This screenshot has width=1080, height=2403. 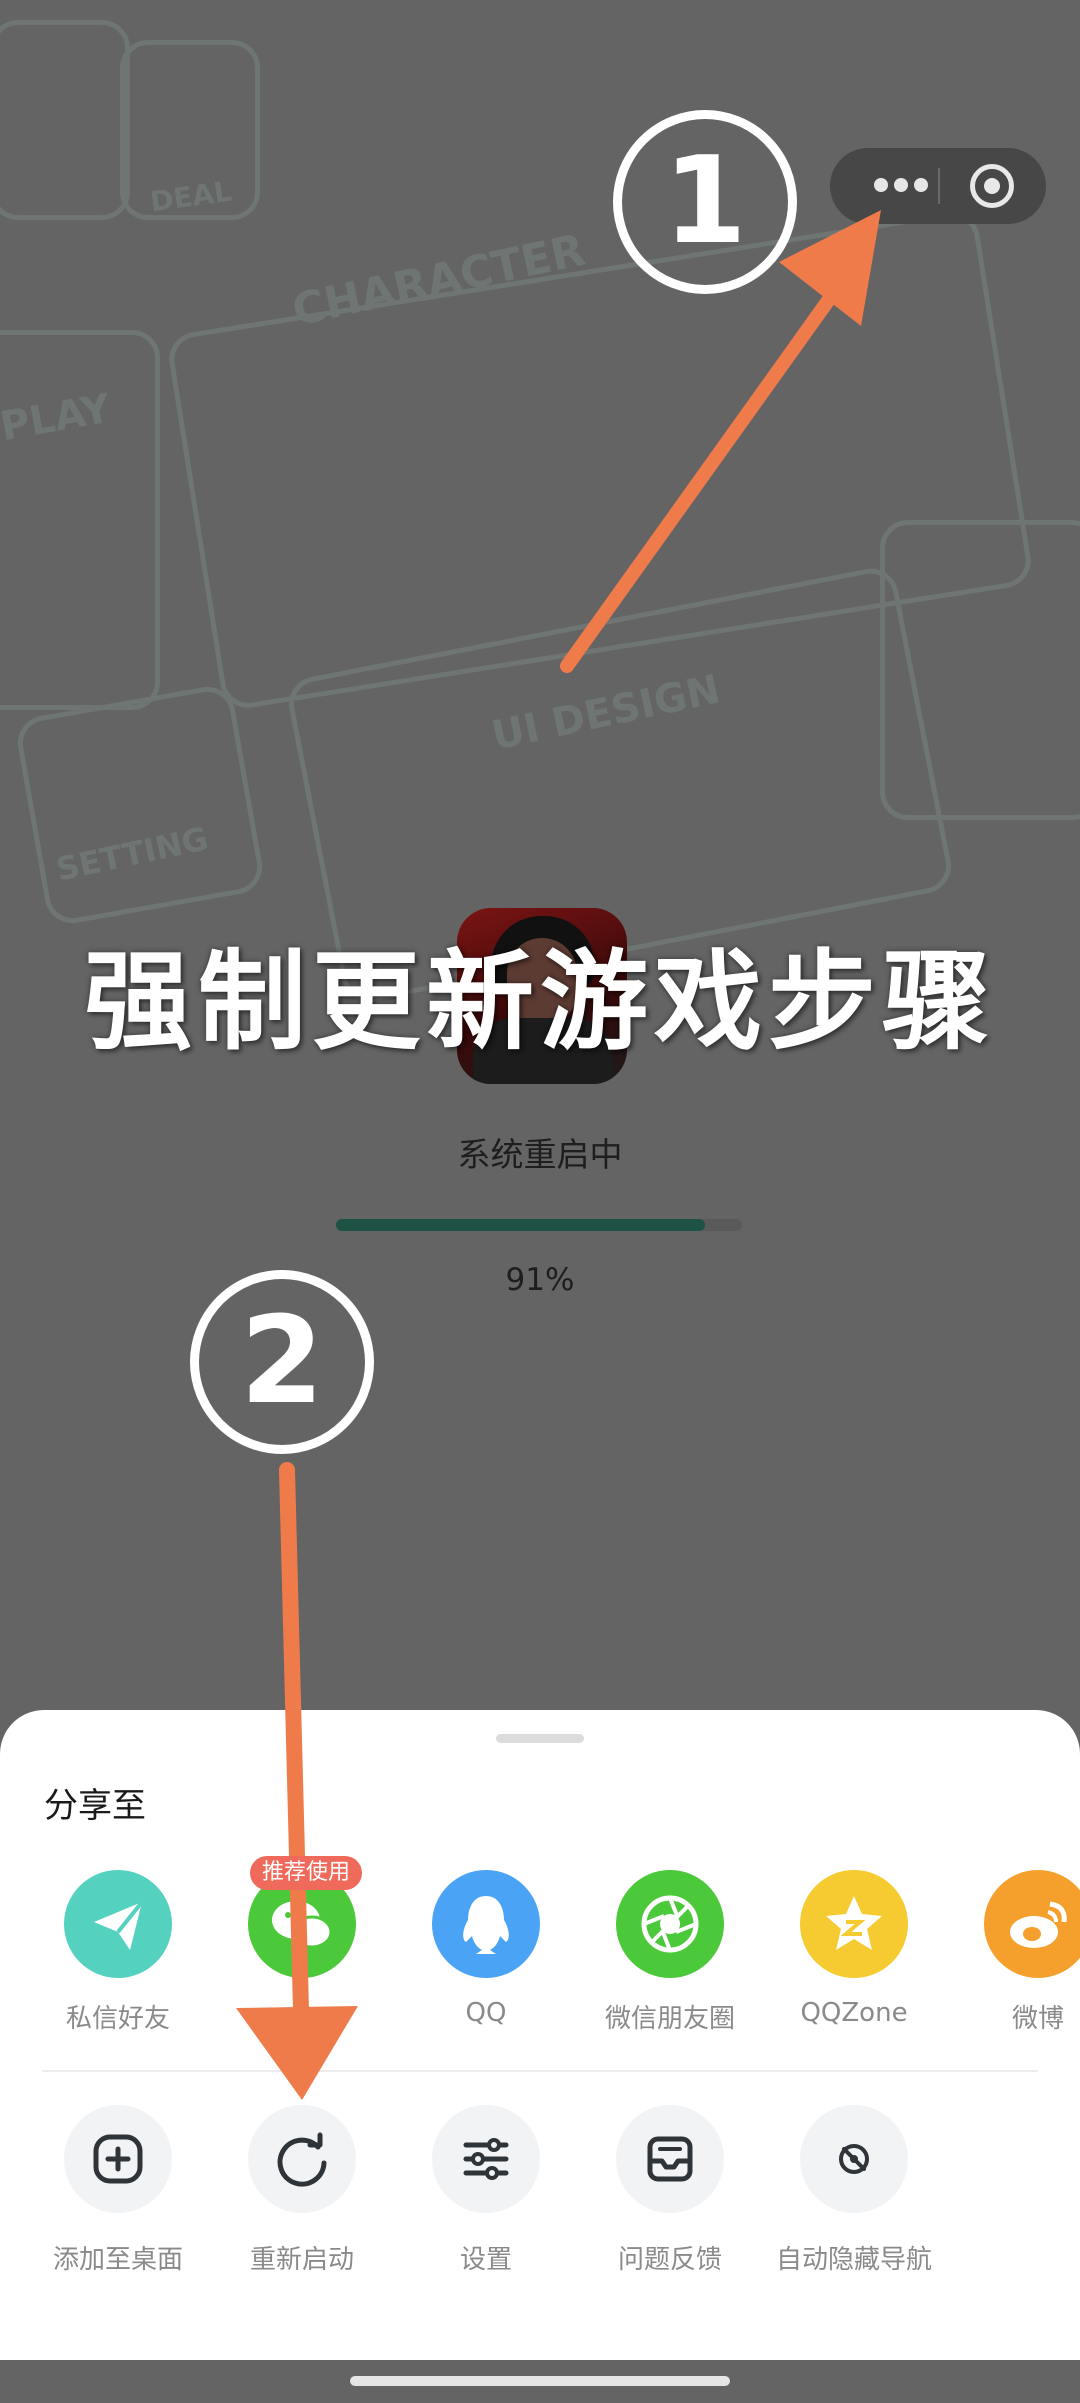 What do you see at coordinates (95, 1806) in the screenshot?
I see `share-title: 分享至` at bounding box center [95, 1806].